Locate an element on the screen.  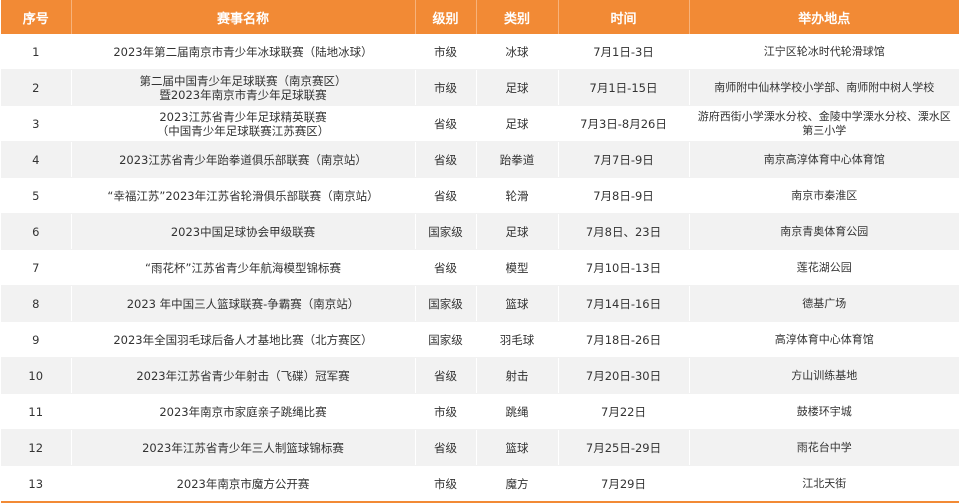
cell-index: 2 is located at coordinates (36, 87).